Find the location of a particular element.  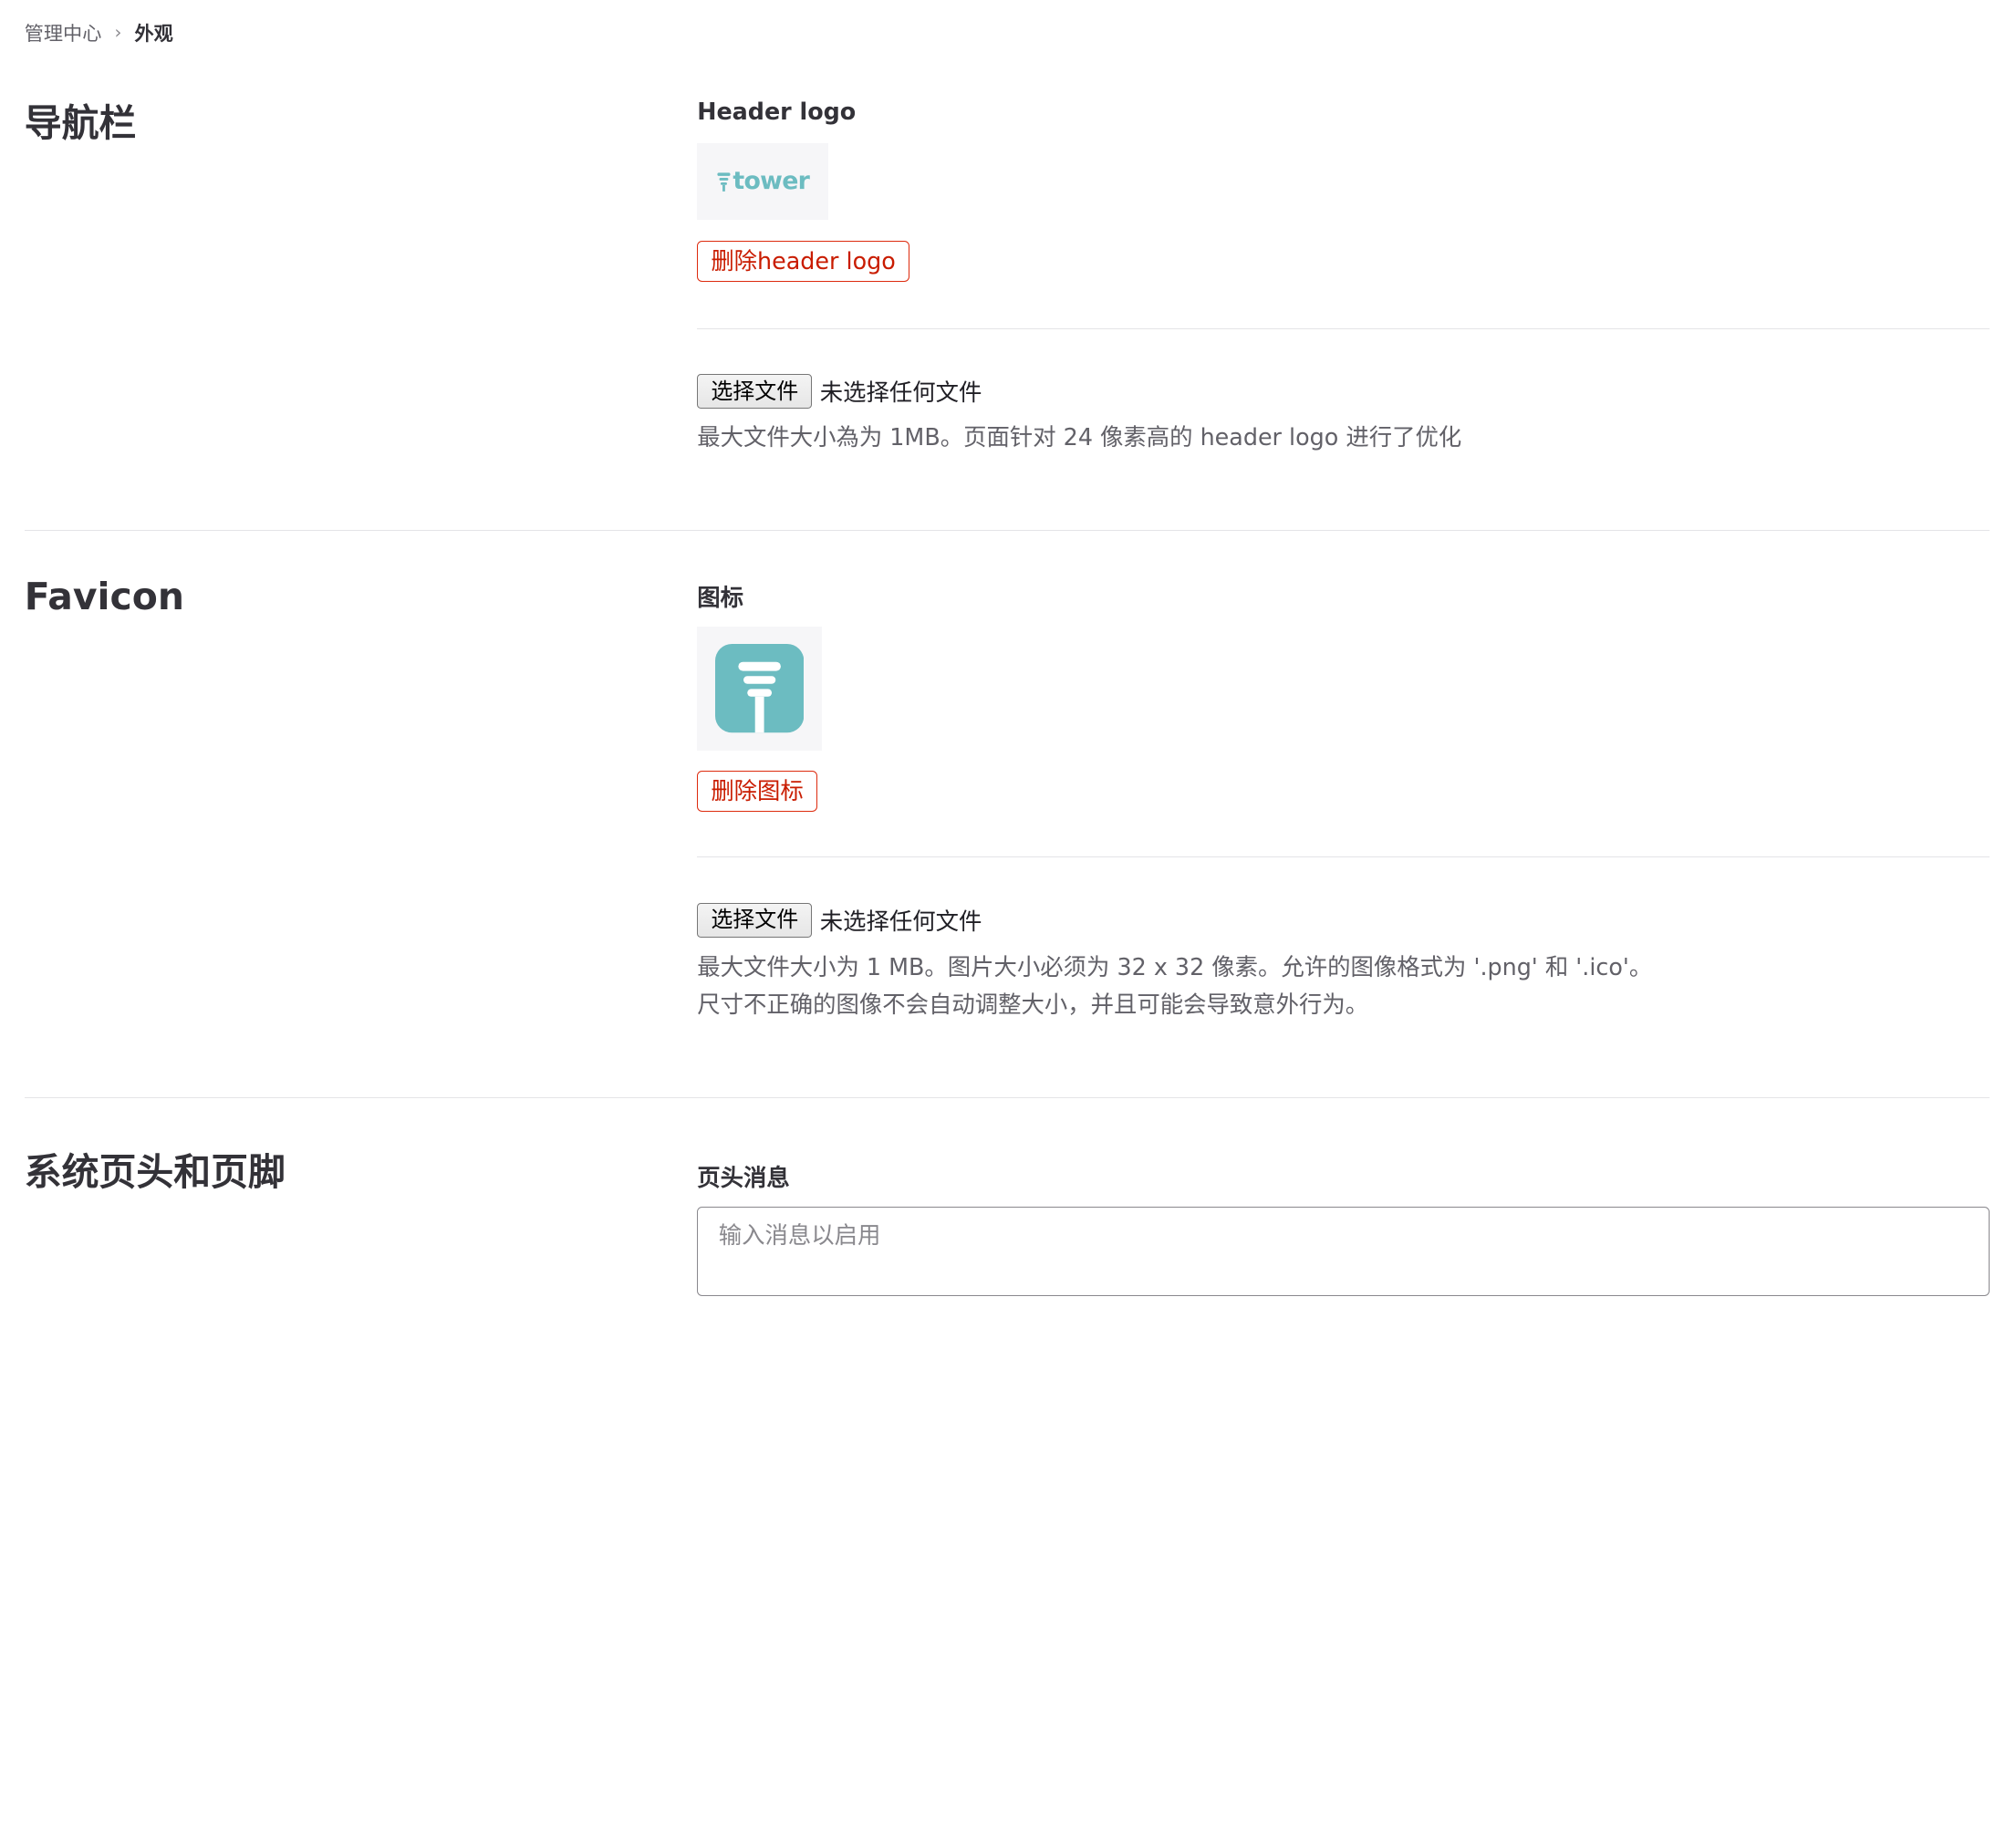

delete-header-logo-button: 删除header logo is located at coordinates (803, 261).